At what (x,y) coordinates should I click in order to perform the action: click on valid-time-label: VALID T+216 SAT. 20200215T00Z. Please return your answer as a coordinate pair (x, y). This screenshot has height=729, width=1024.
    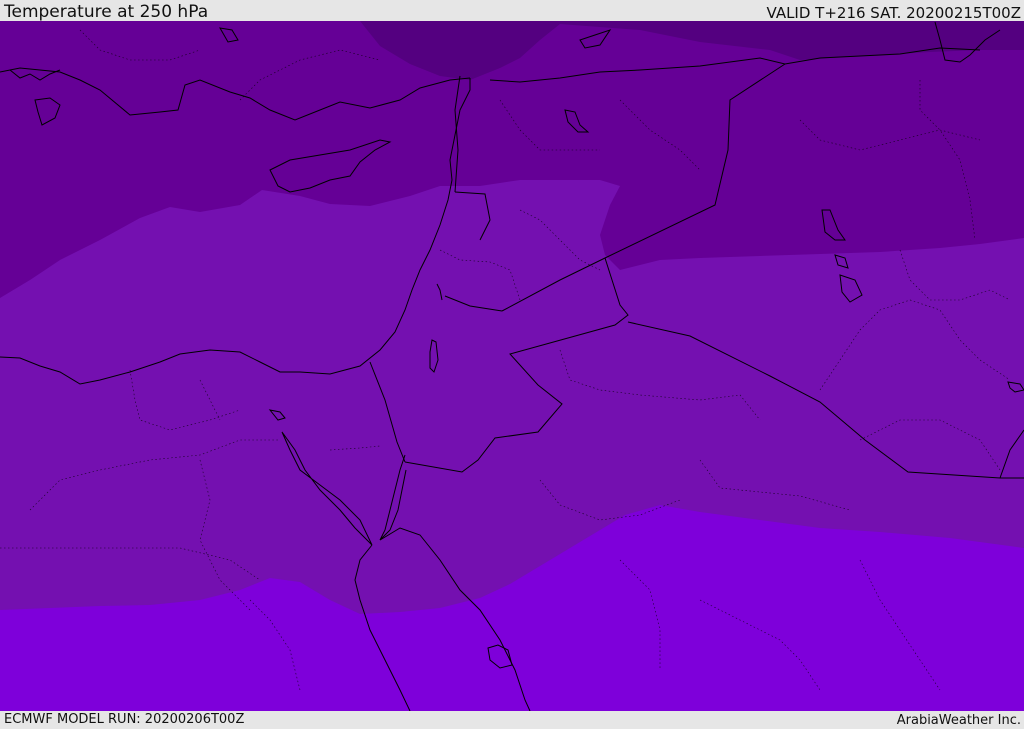
    Looking at the image, I should click on (893, 13).